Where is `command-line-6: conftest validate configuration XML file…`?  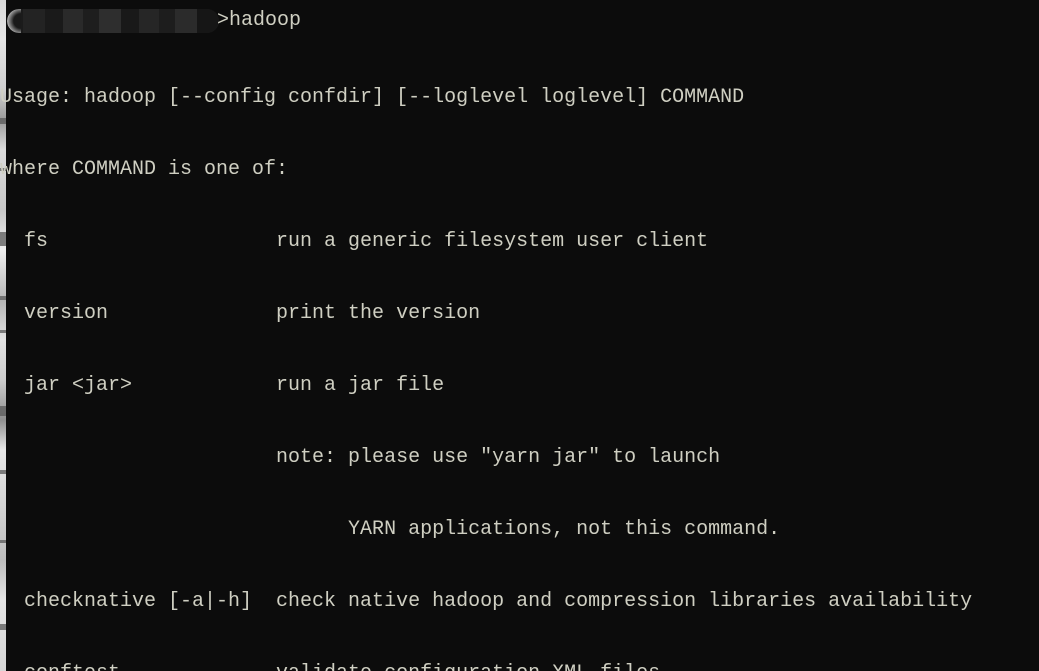
command-line-6: conftest validate configuration XML file… is located at coordinates (519, 666).